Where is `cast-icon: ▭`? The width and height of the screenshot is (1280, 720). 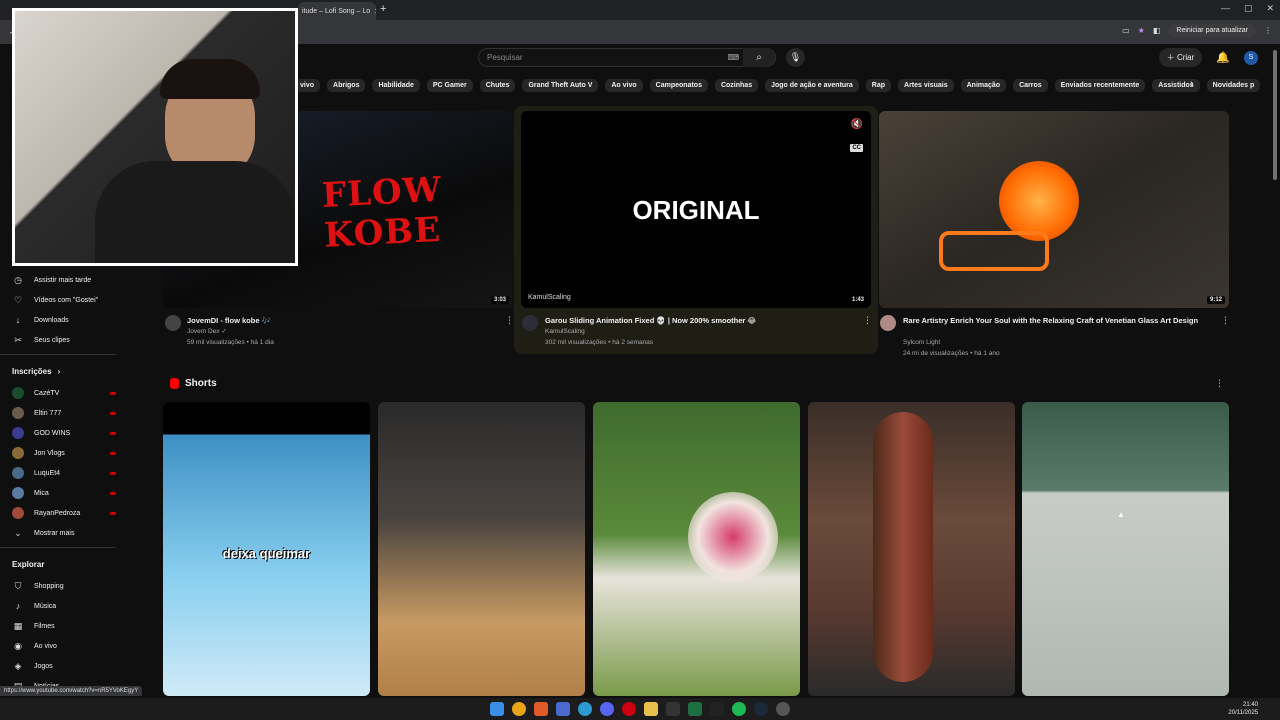 cast-icon: ▭ is located at coordinates (1126, 30).